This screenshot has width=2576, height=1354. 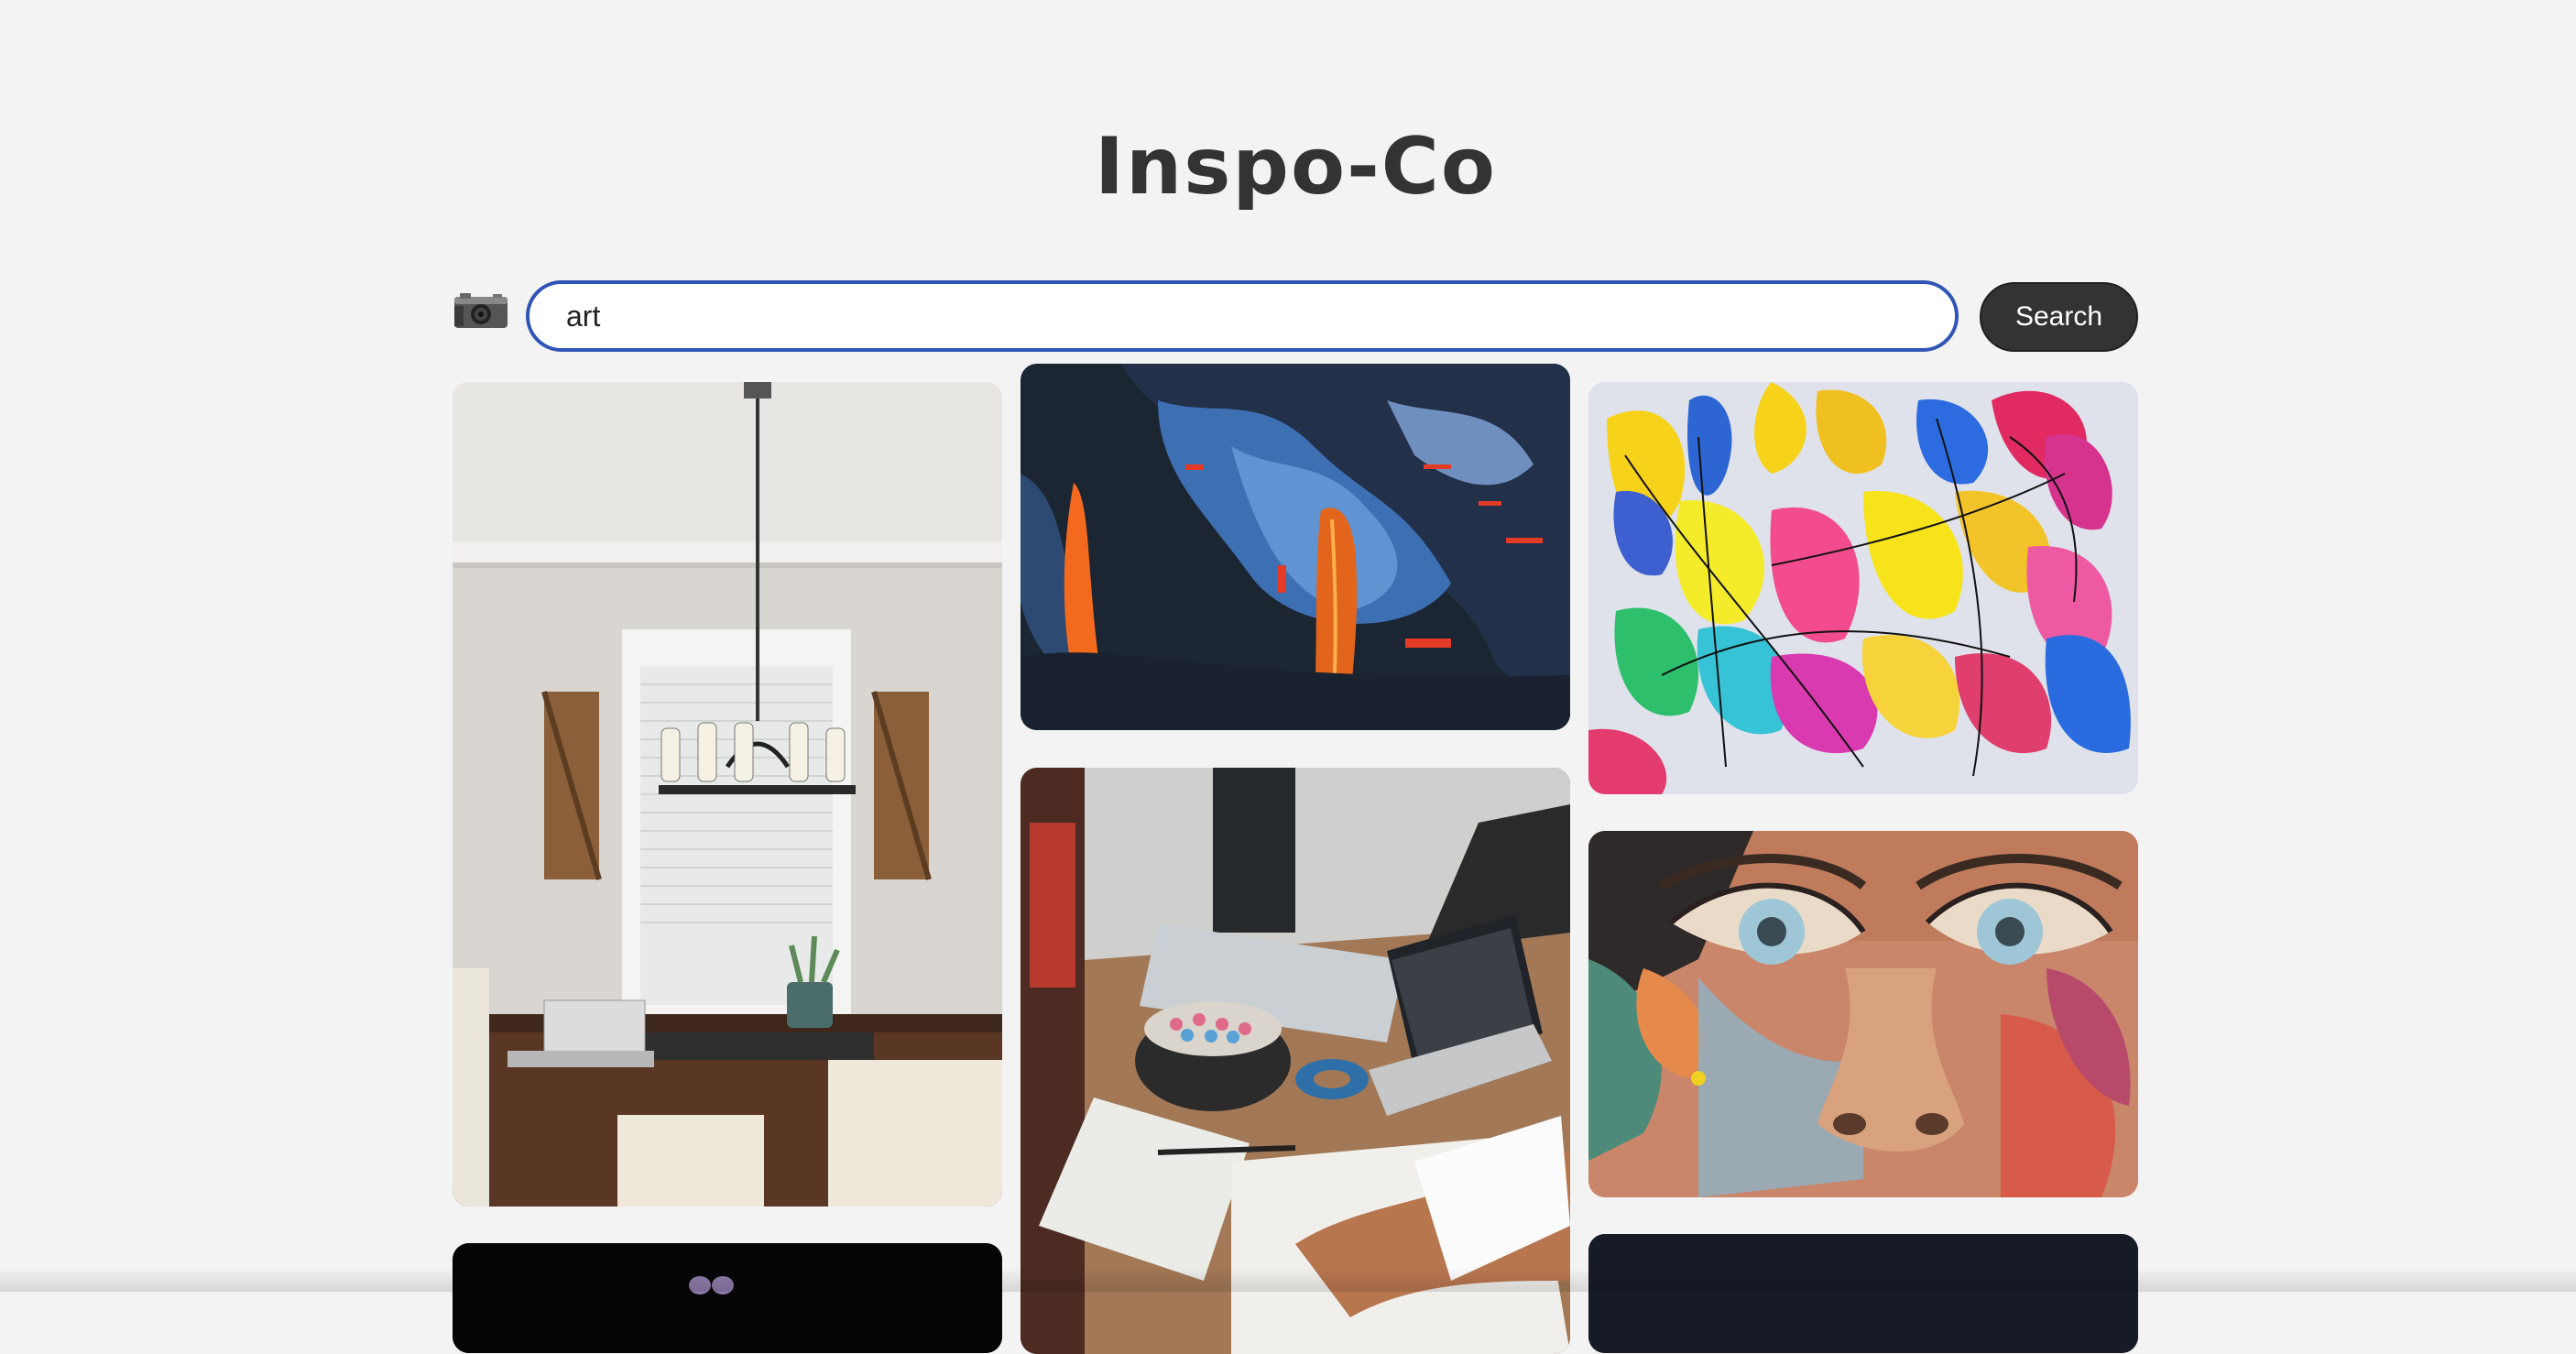 What do you see at coordinates (2059, 317) in the screenshot?
I see `search-button: Search` at bounding box center [2059, 317].